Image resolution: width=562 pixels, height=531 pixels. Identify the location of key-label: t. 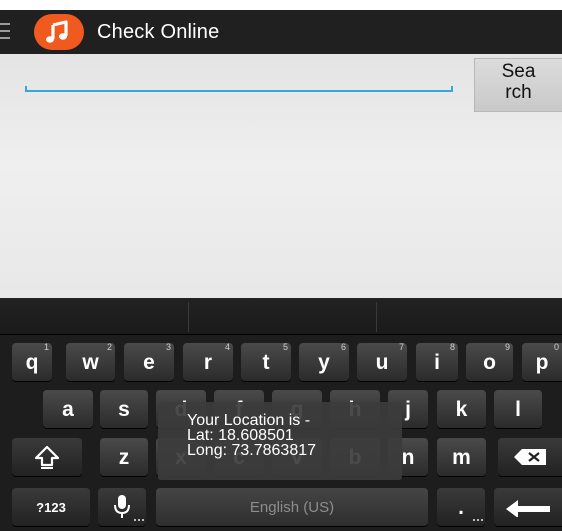
(266, 362).